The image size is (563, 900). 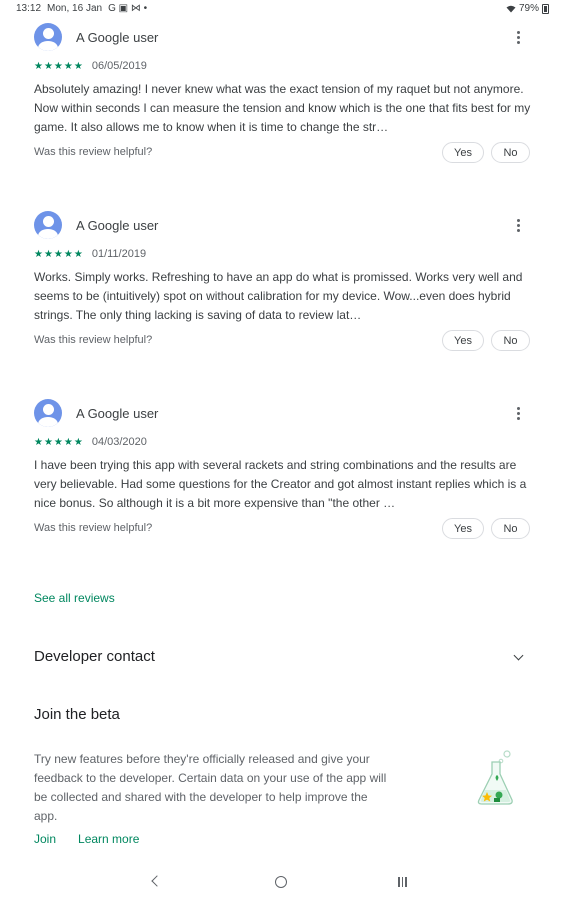 What do you see at coordinates (545, 8) in the screenshot?
I see `battery-icon` at bounding box center [545, 8].